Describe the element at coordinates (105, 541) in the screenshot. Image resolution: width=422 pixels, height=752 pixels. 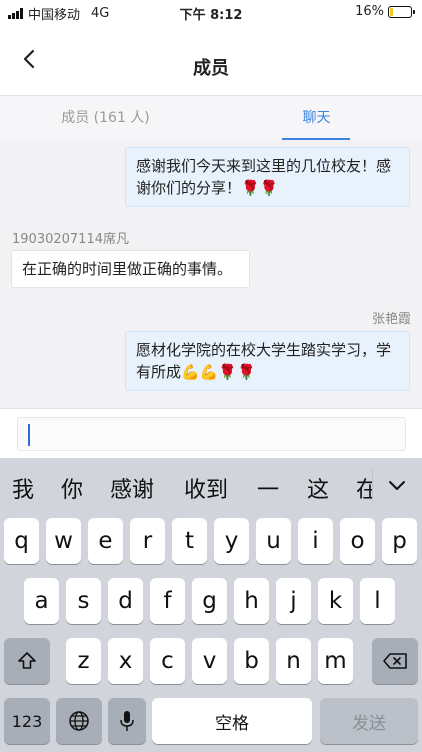
I see `key-e: e` at that location.